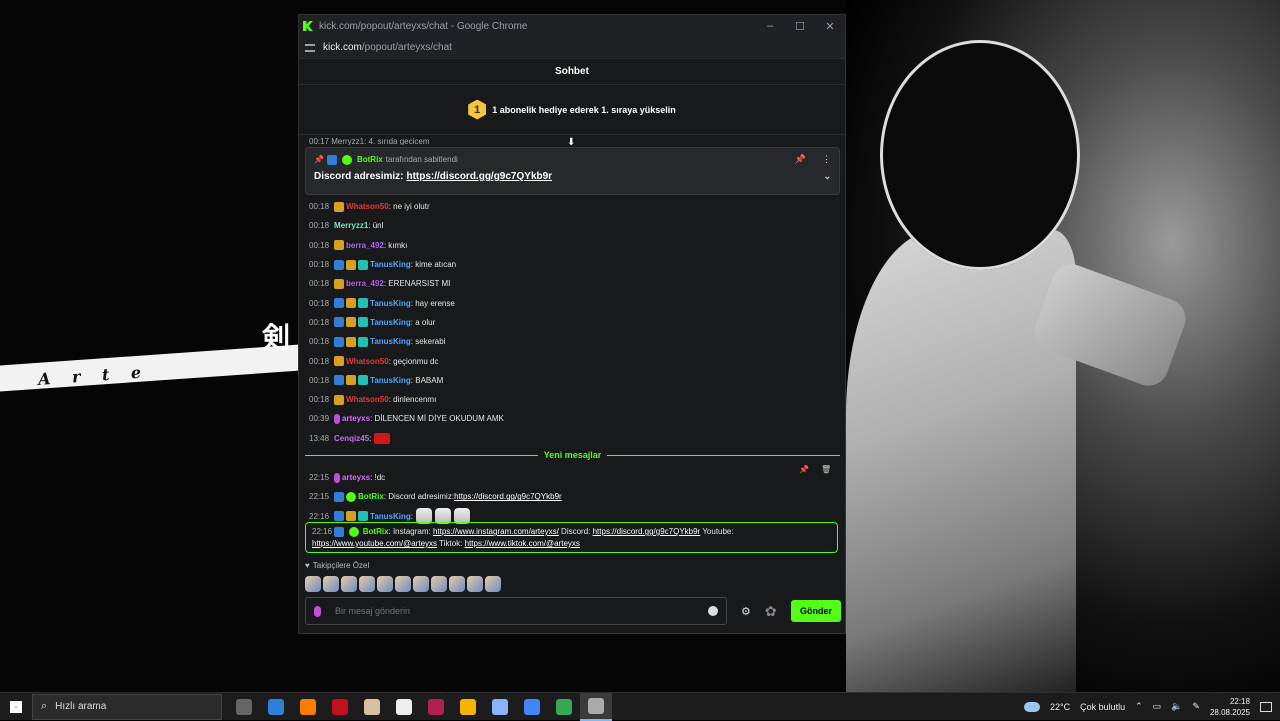 This screenshot has height=721, width=1280. I want to click on taskbar-obs-button, so click(596, 706).